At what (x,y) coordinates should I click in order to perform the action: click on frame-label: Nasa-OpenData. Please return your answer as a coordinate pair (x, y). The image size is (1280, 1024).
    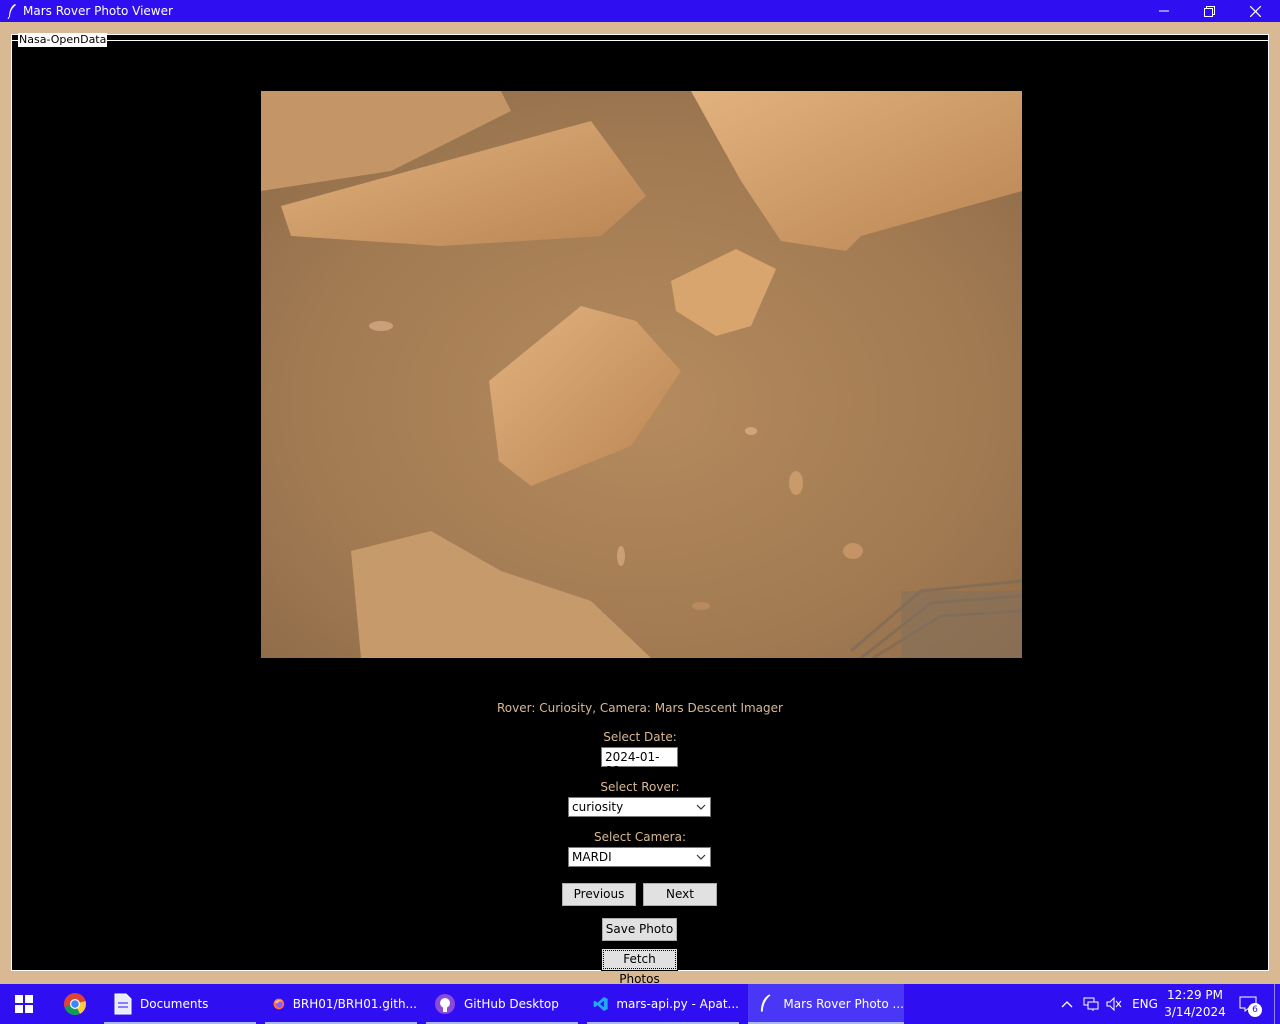
    Looking at the image, I should click on (63, 40).